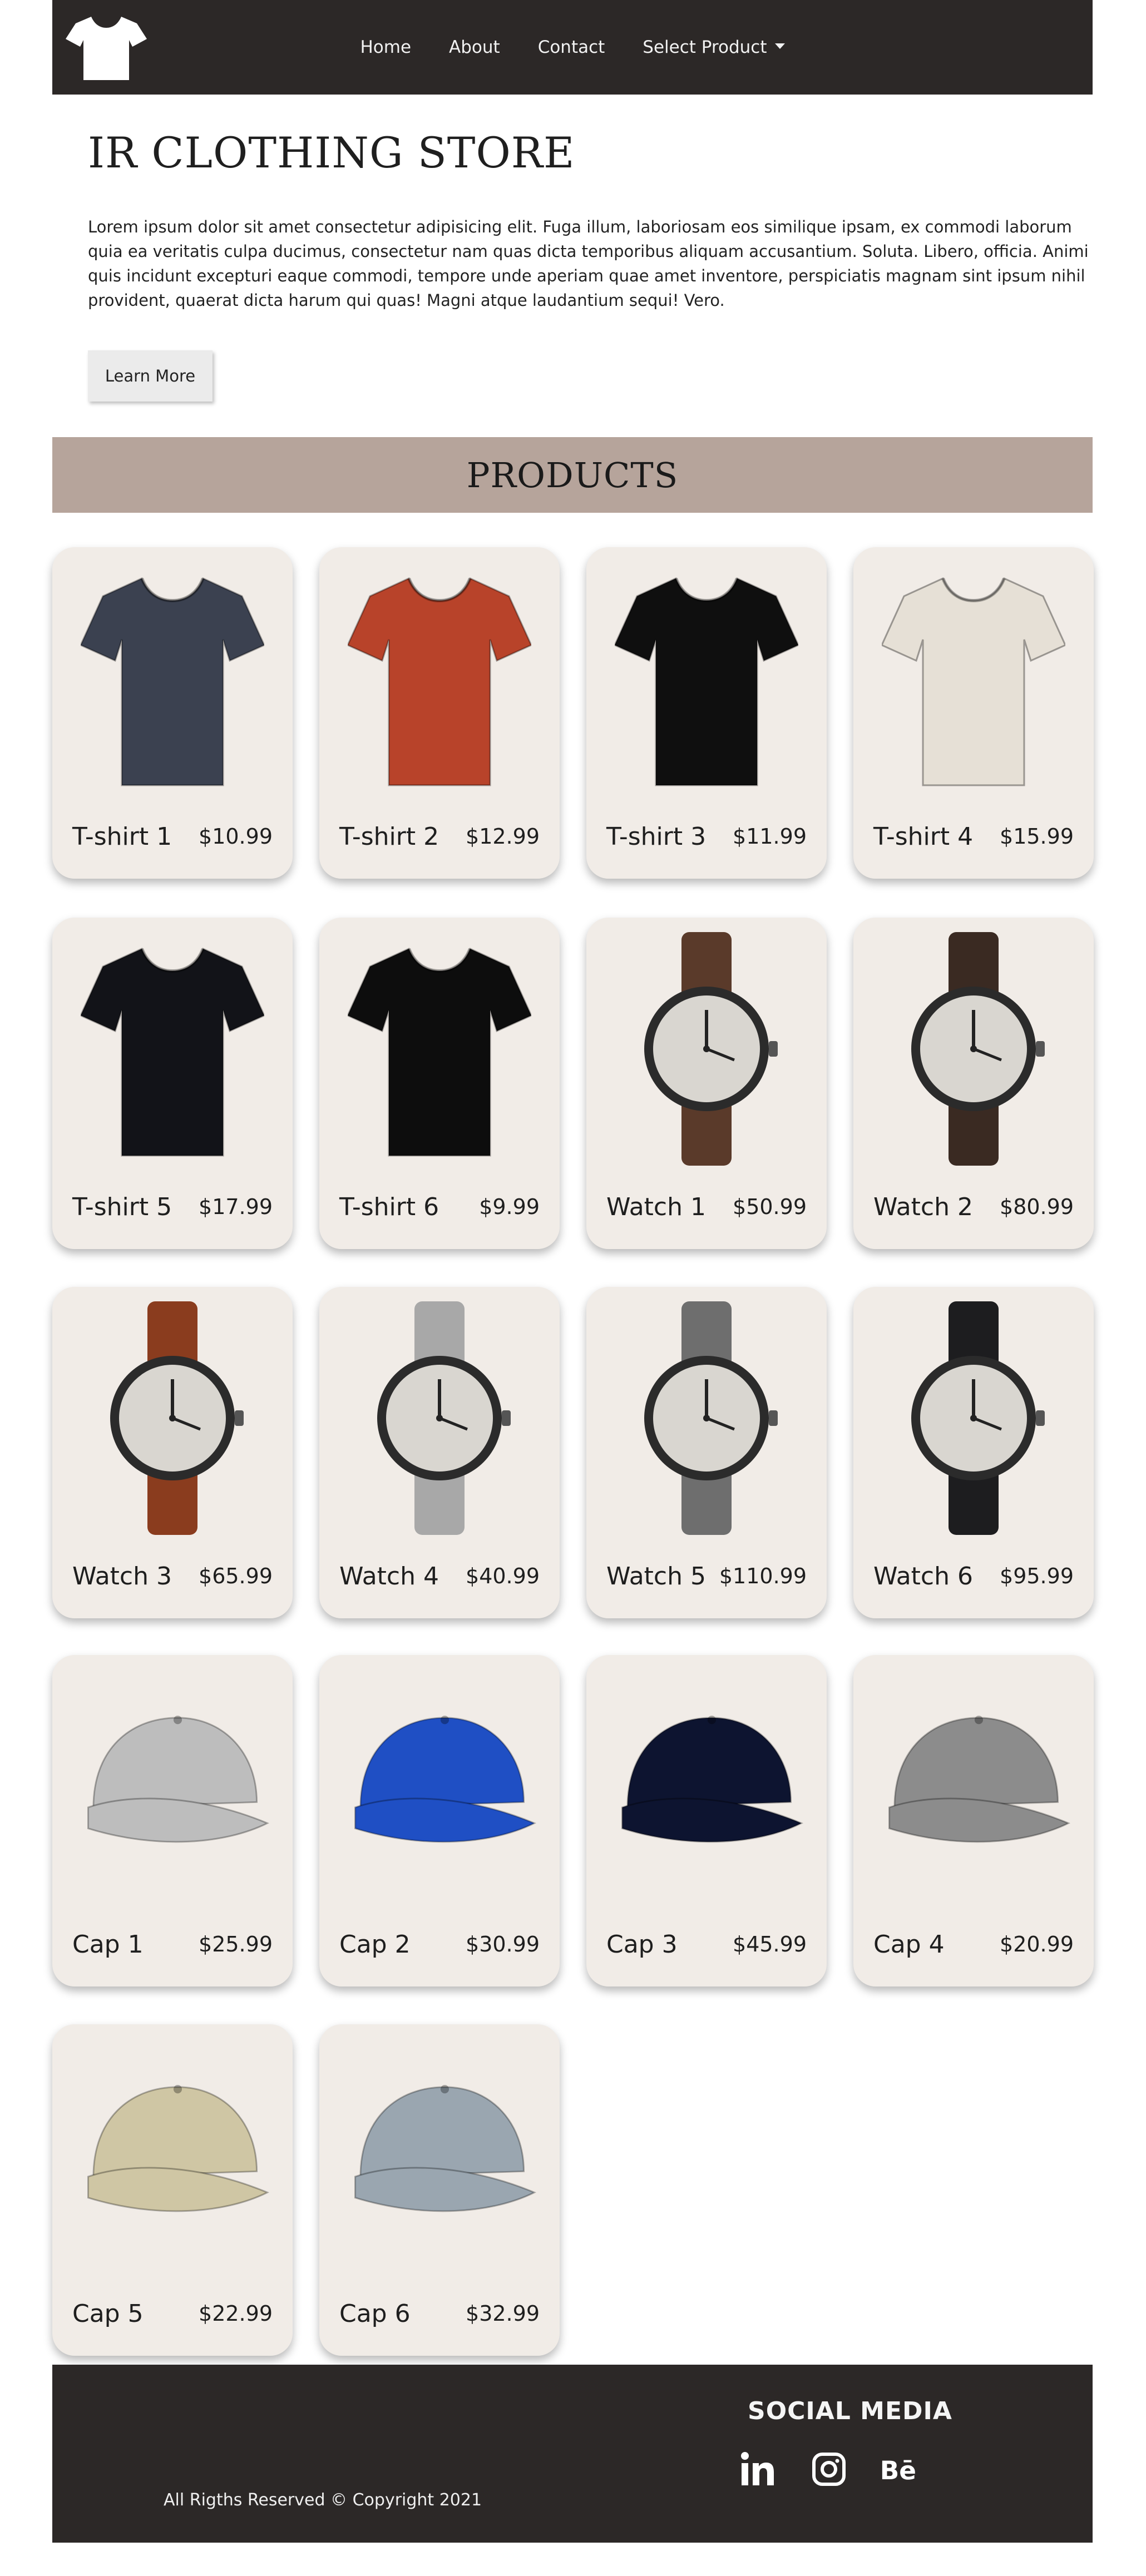 This screenshot has width=1146, height=2576. Describe the element at coordinates (503, 1576) in the screenshot. I see `product-price: $40.99` at that location.